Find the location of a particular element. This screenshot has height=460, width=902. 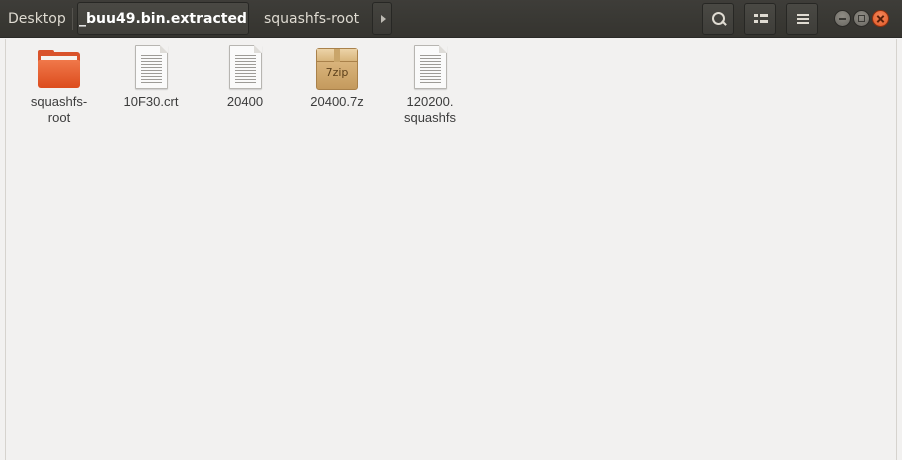

file-item-squashfs-root: squashfs-root is located at coordinates (59, 85).